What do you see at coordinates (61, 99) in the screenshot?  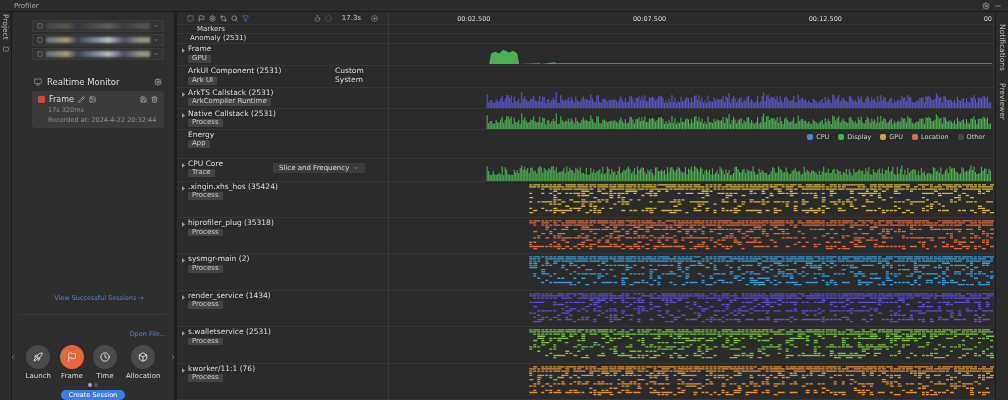 I see `session-name: Frame` at bounding box center [61, 99].